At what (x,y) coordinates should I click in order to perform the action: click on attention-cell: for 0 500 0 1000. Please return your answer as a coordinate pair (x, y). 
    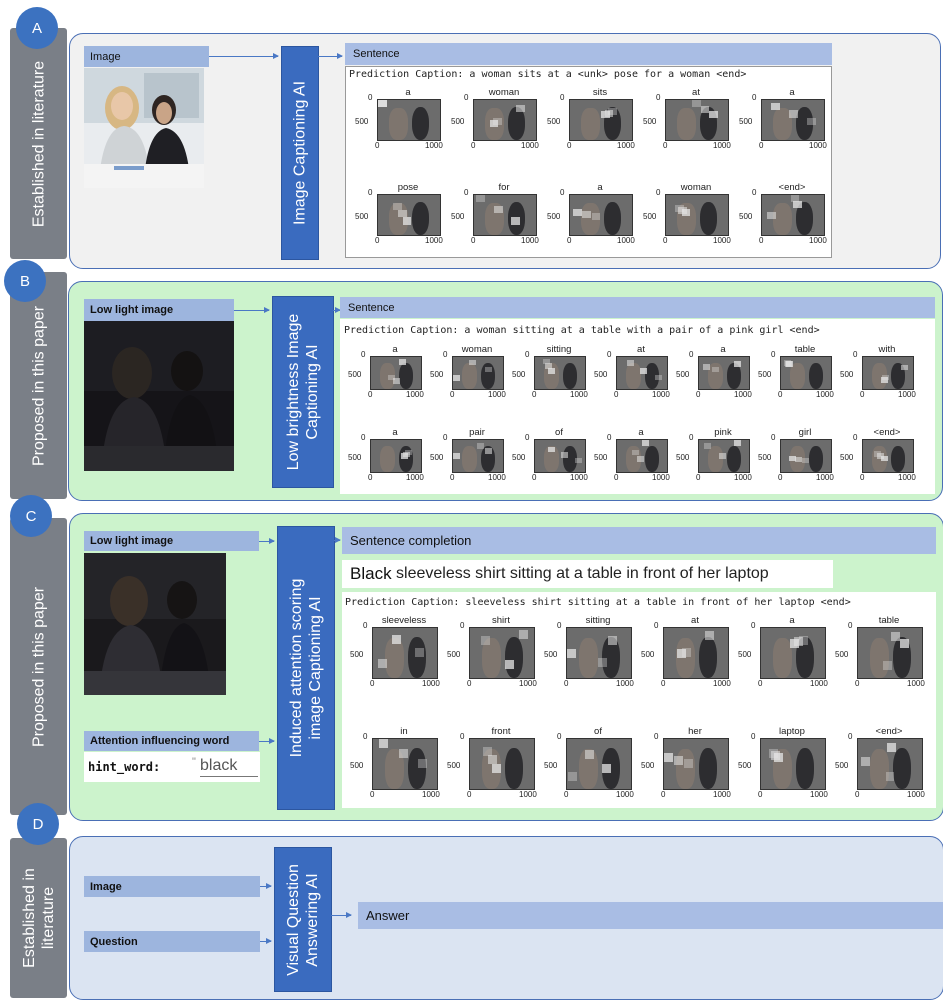
    Looking at the image, I should click on (497, 215).